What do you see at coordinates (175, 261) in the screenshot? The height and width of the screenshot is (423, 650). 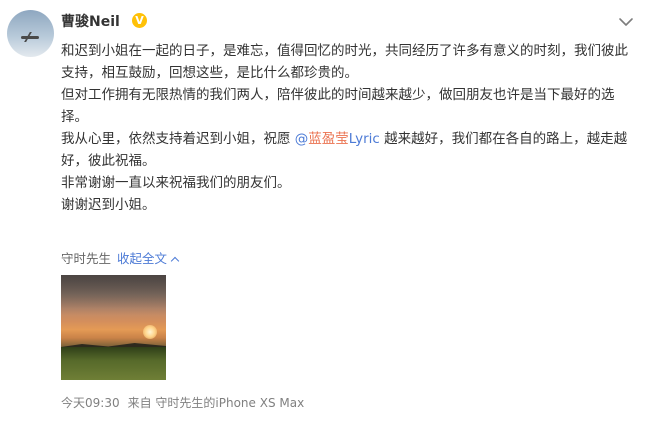 I see `chevron-up-icon` at bounding box center [175, 261].